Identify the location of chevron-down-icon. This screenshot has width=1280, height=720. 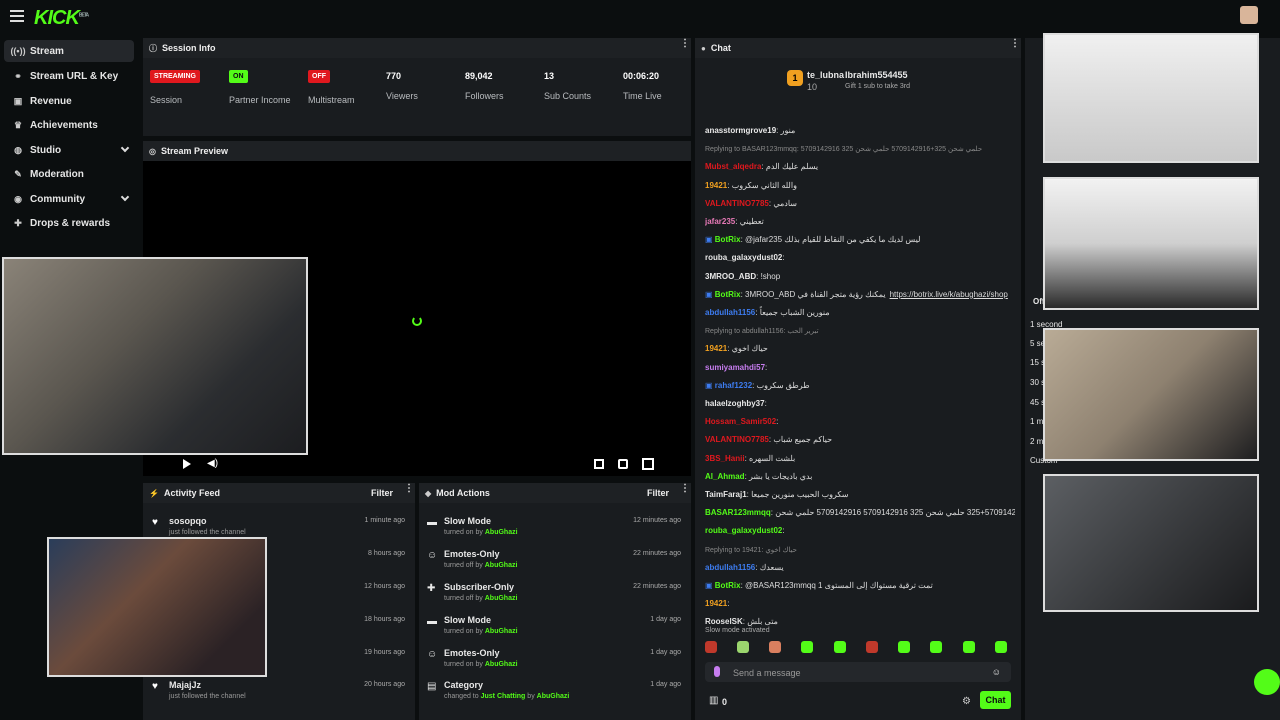
(125, 148).